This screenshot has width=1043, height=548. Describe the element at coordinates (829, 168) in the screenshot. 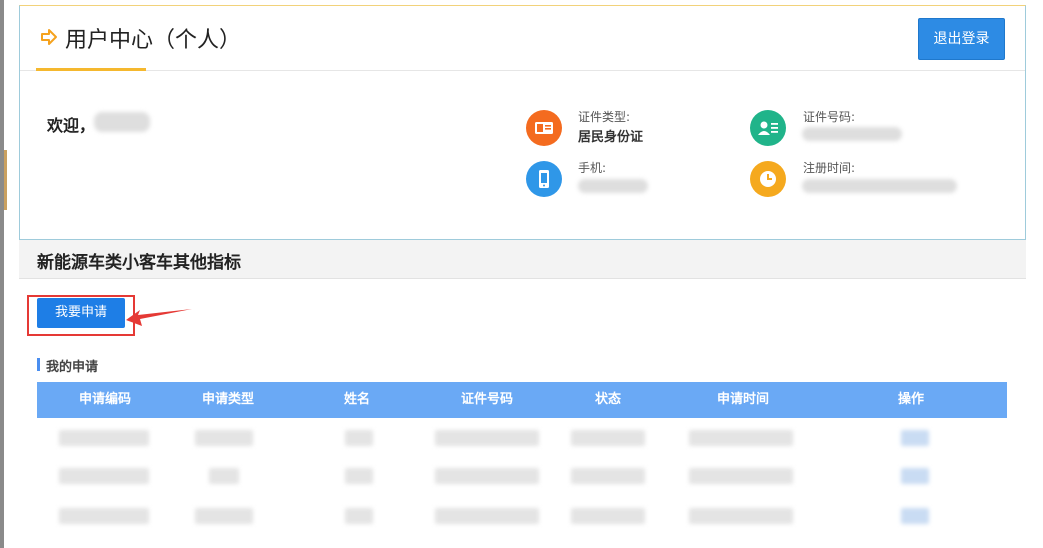

I see `register-time-label: 注册时间:` at that location.